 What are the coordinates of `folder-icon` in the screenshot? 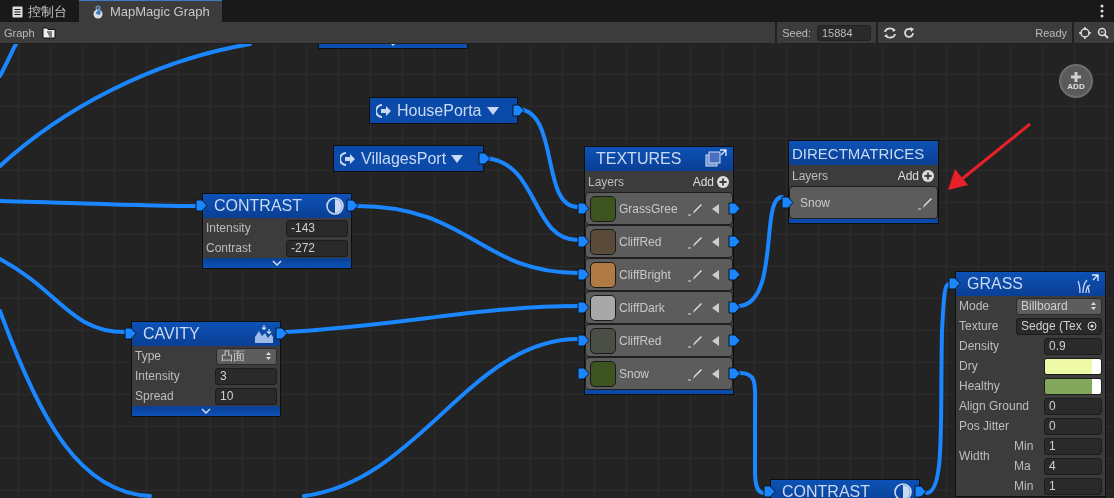 It's located at (48, 32).